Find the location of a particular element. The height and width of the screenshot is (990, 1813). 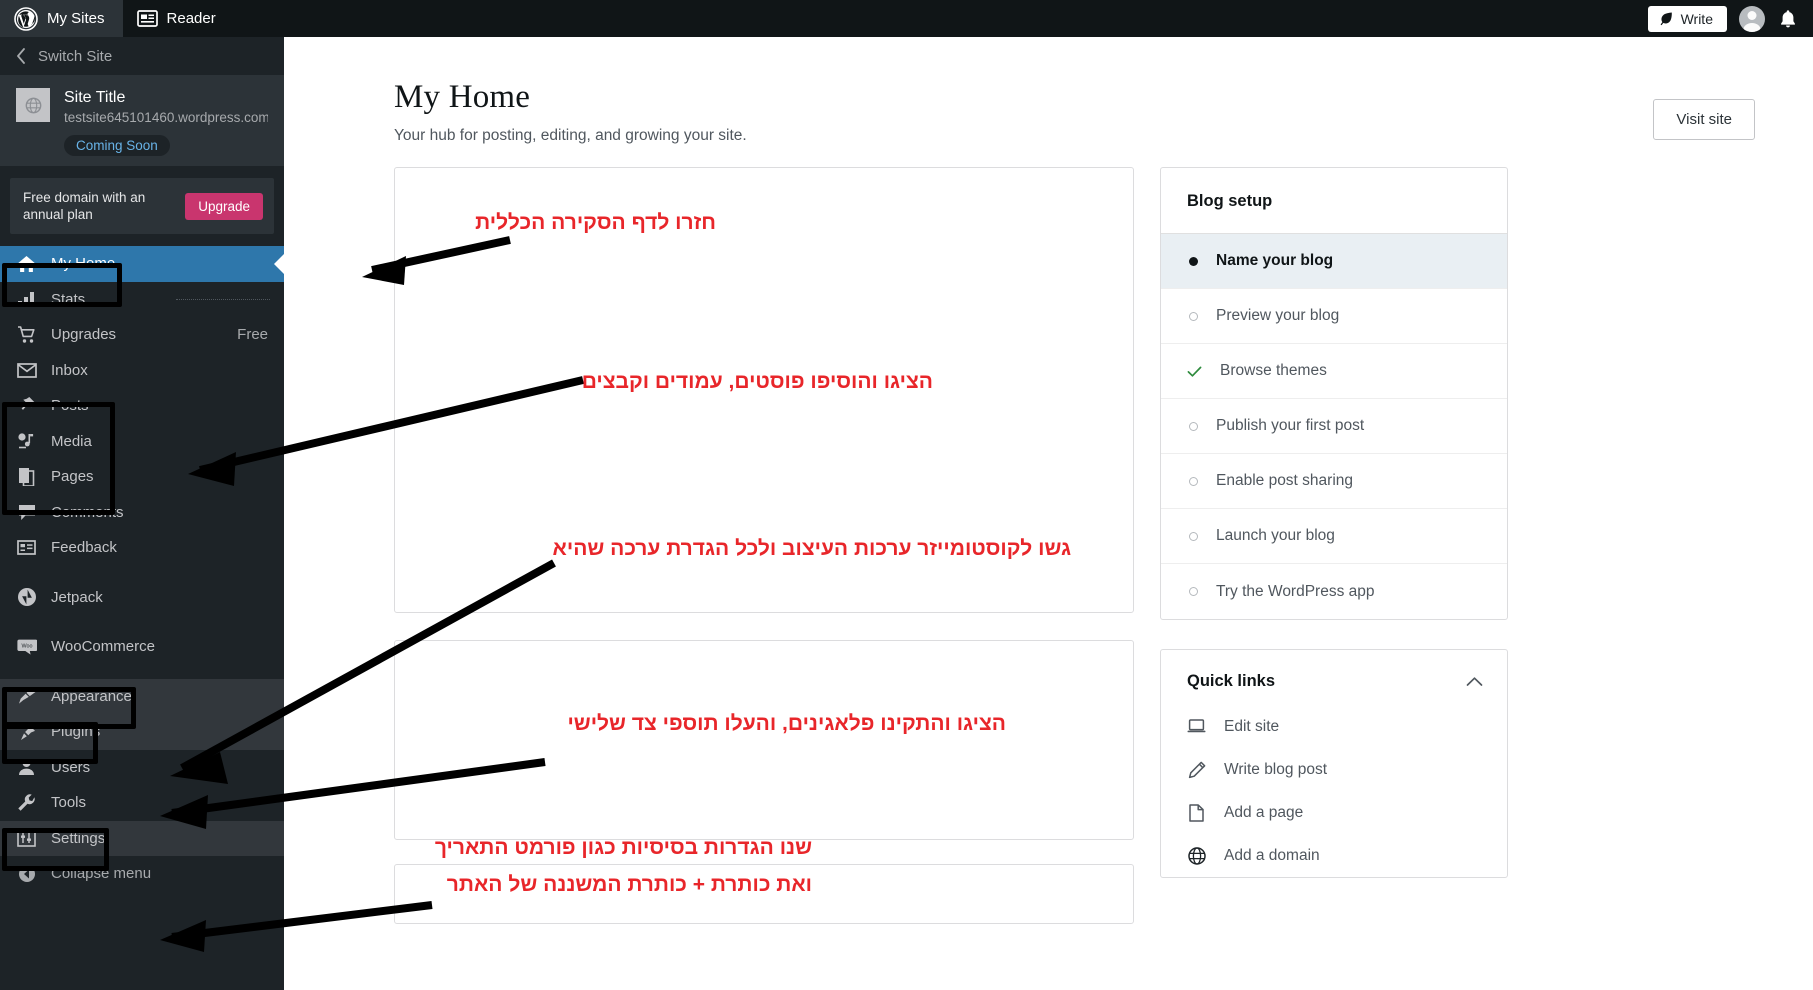

avatar is located at coordinates (1752, 18).